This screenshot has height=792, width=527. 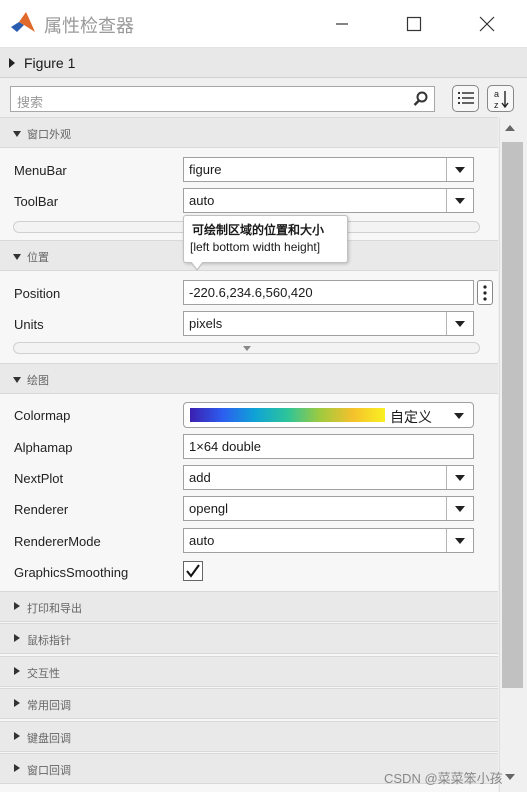 I want to click on minimize-button, so click(x=342, y=24).